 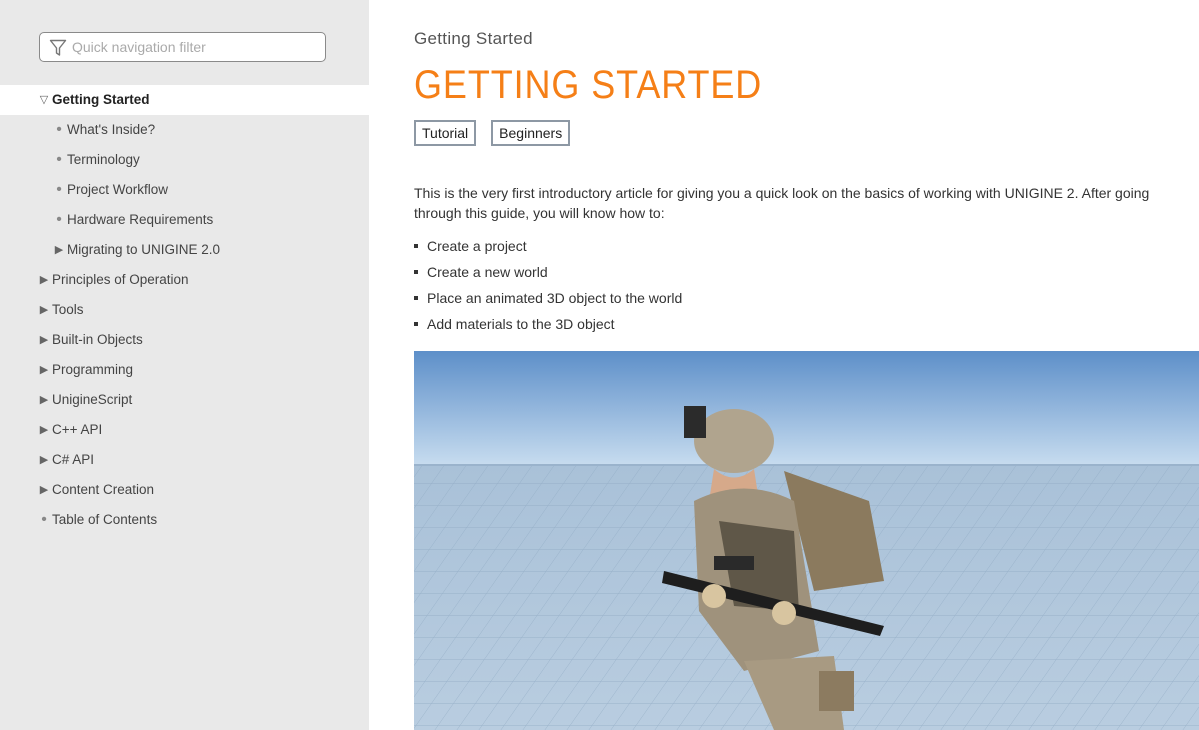 I want to click on nav-item-principles-of-operation: ▶ Principles of Operation, so click(x=184, y=280).